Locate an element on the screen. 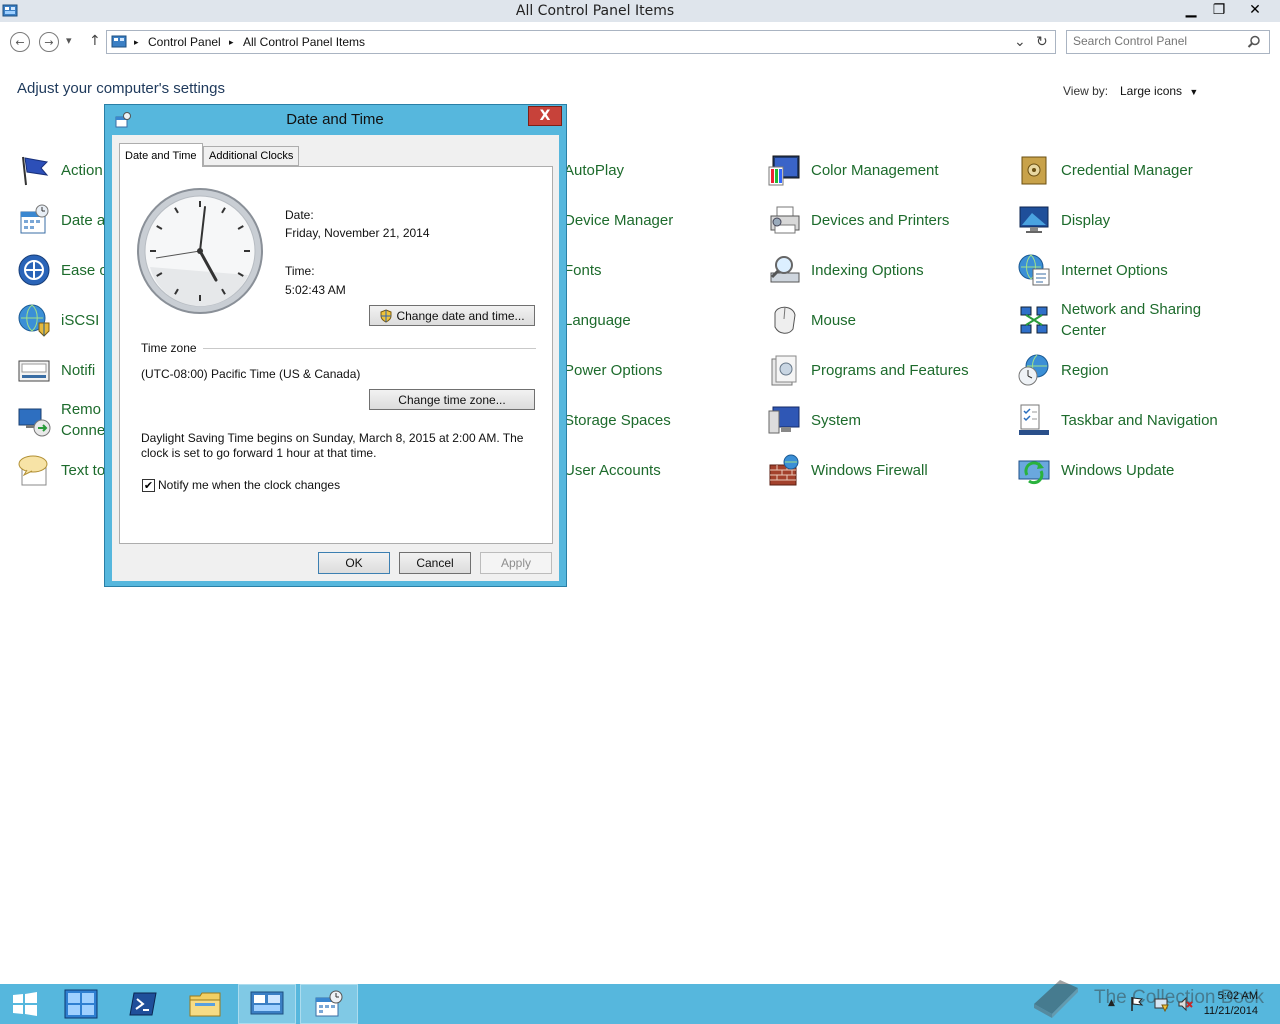 The width and height of the screenshot is (1280, 1024). item-network-and-sharing: Network and Sharing Center is located at coordinates (1109, 320).